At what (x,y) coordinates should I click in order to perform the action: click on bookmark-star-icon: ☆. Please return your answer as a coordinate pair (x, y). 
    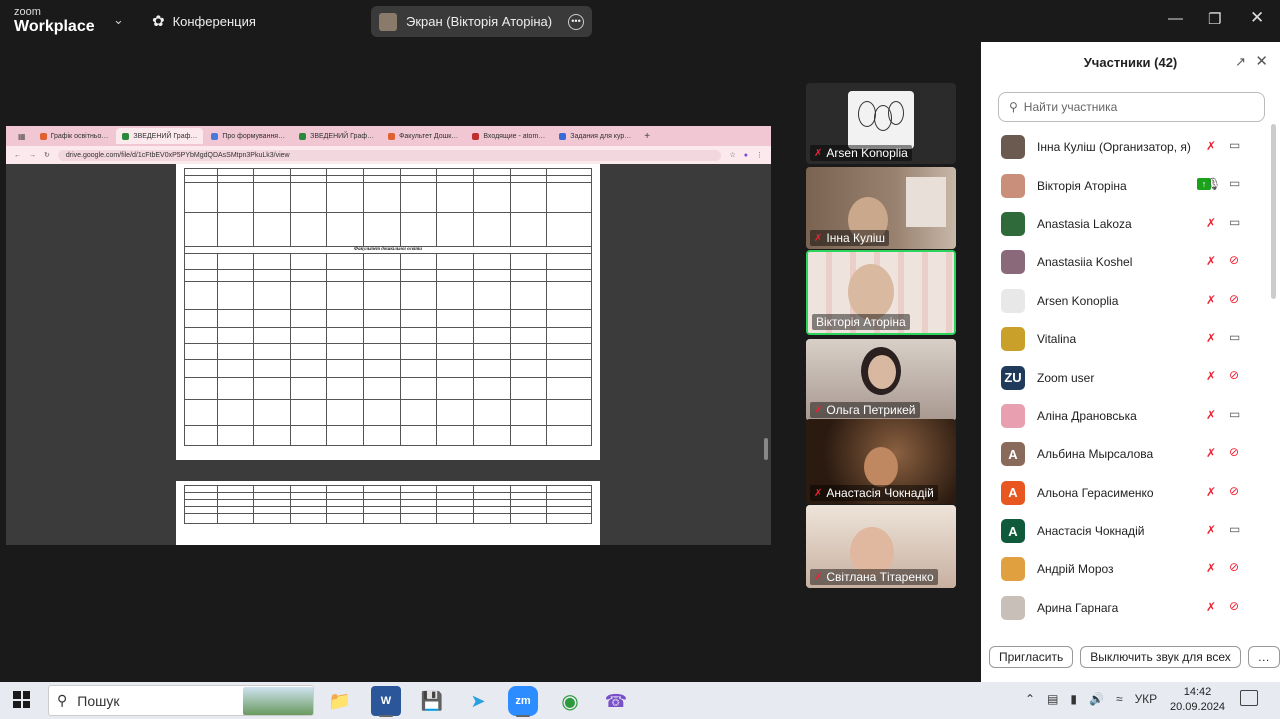
    Looking at the image, I should click on (732, 155).